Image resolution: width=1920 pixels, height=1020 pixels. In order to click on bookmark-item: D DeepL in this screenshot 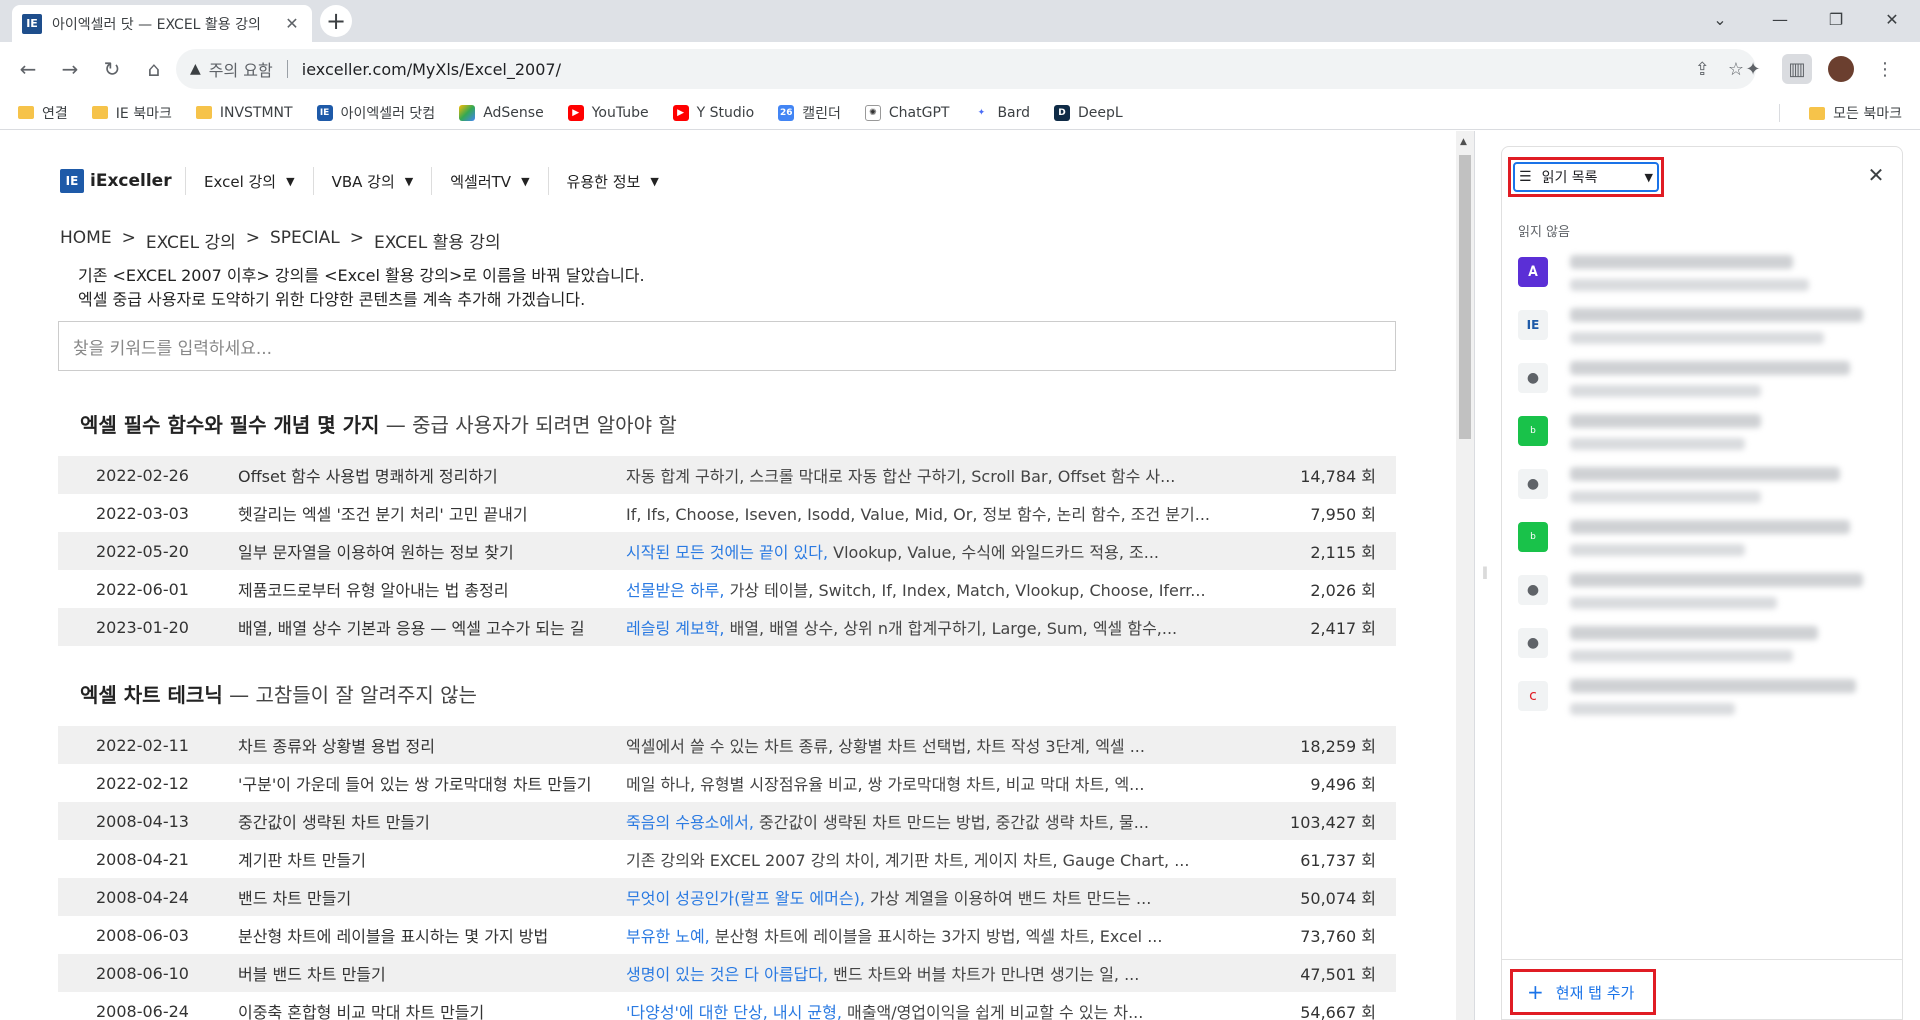, I will do `click(1088, 112)`.